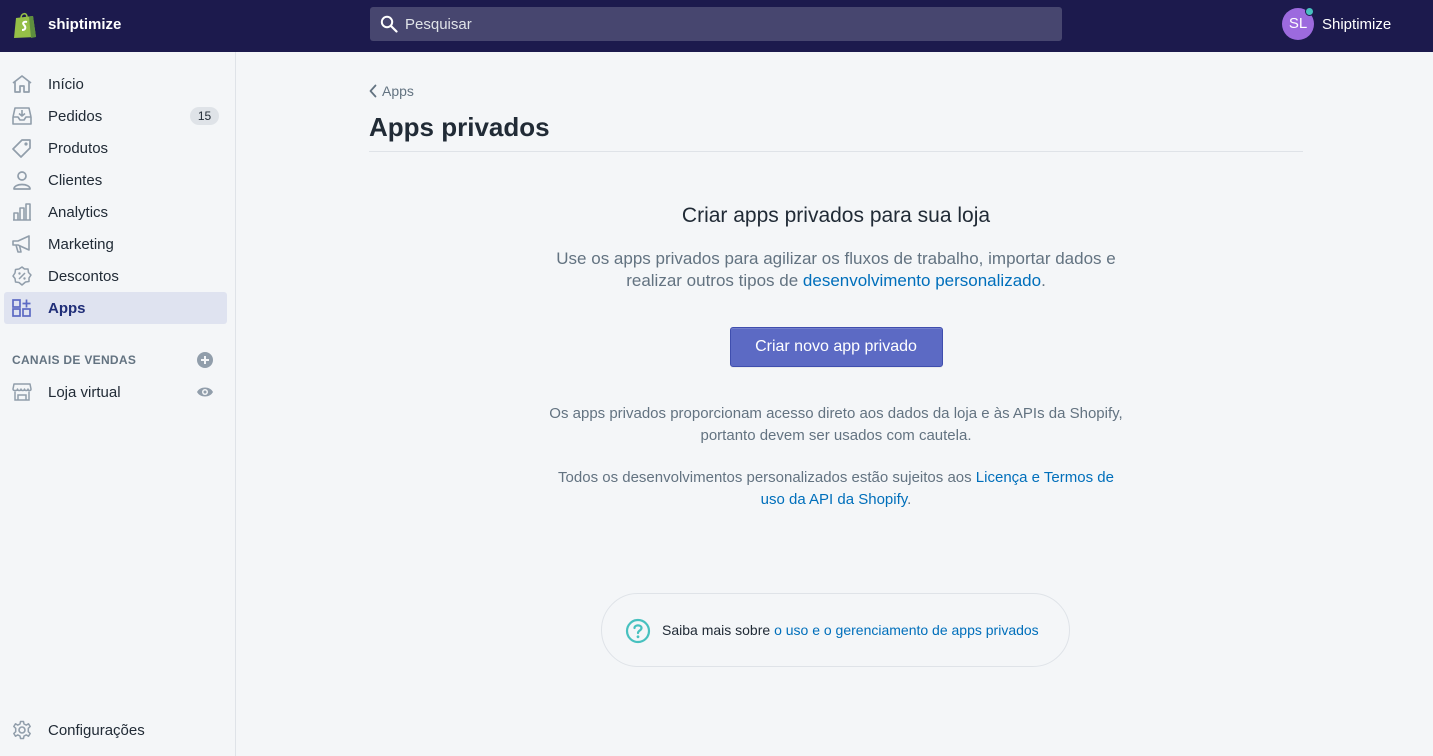 This screenshot has width=1433, height=756. I want to click on sidebar-item-produtos: Produtos, so click(115, 148).